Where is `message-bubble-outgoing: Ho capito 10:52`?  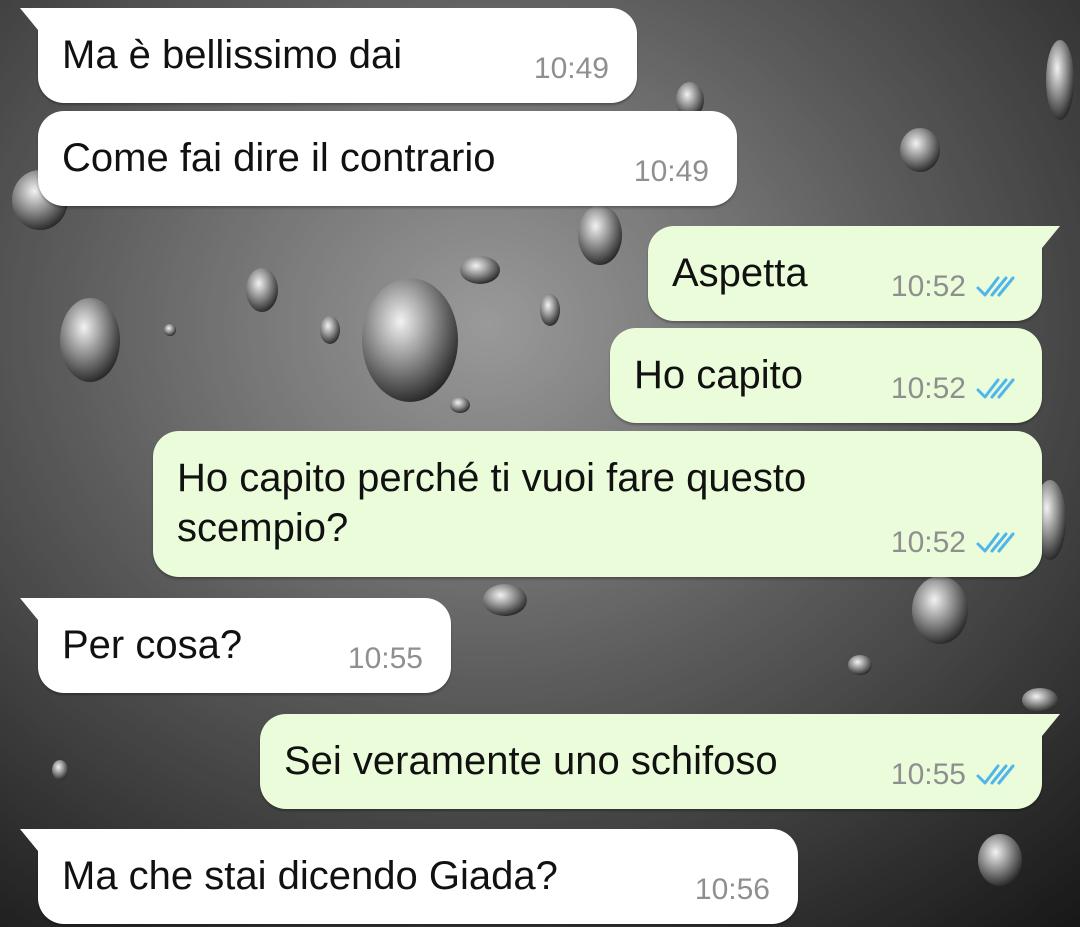 message-bubble-outgoing: Ho capito 10:52 is located at coordinates (826, 375).